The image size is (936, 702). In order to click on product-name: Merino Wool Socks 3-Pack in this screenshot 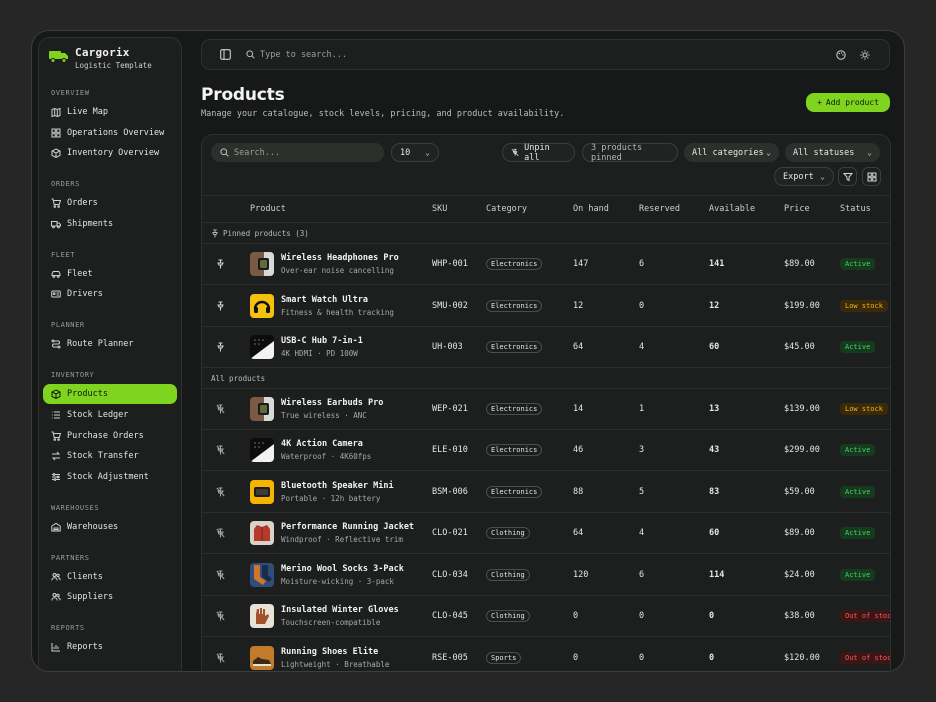, I will do `click(342, 569)`.